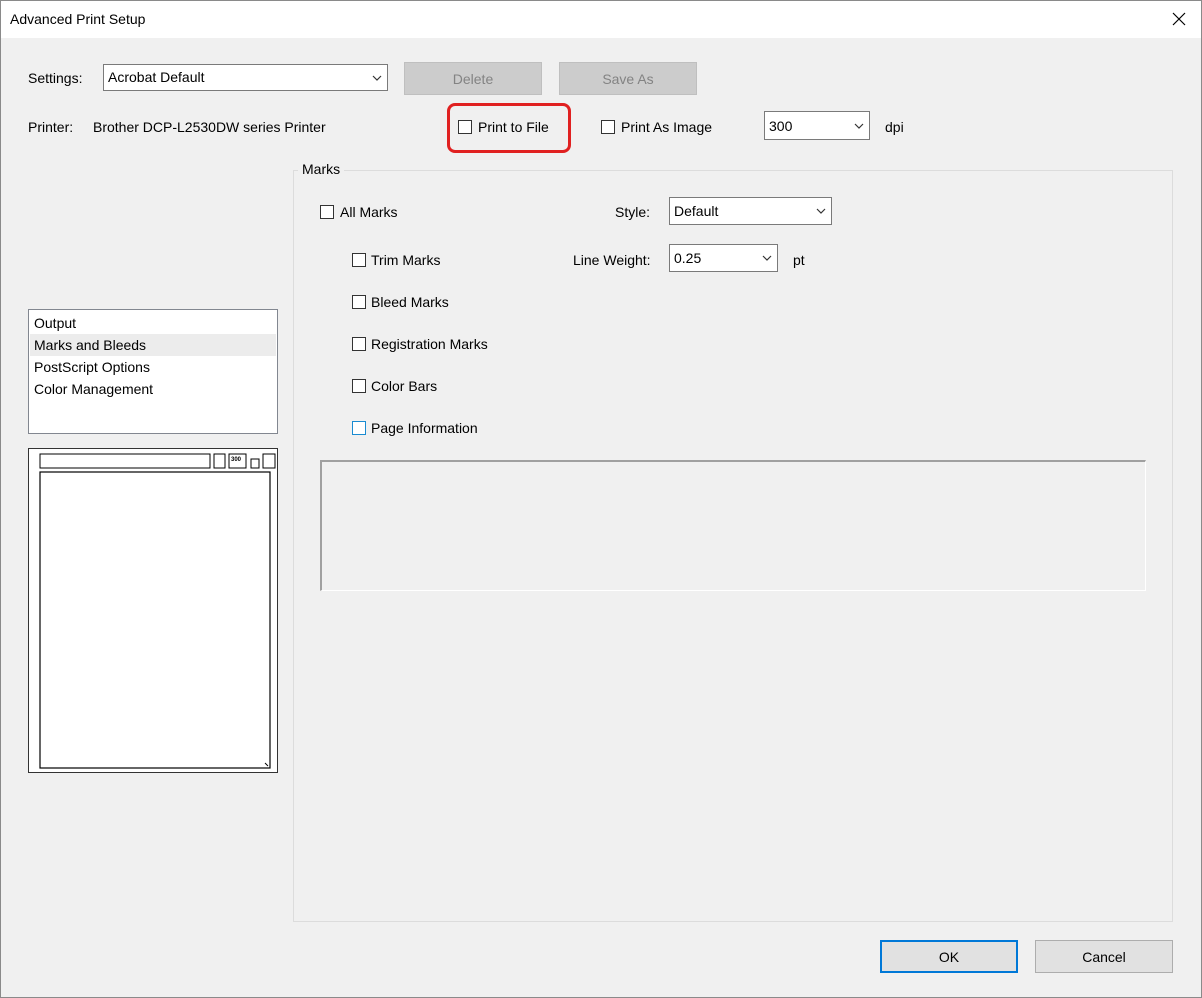  I want to click on all-marks-label: All Marks, so click(369, 212).